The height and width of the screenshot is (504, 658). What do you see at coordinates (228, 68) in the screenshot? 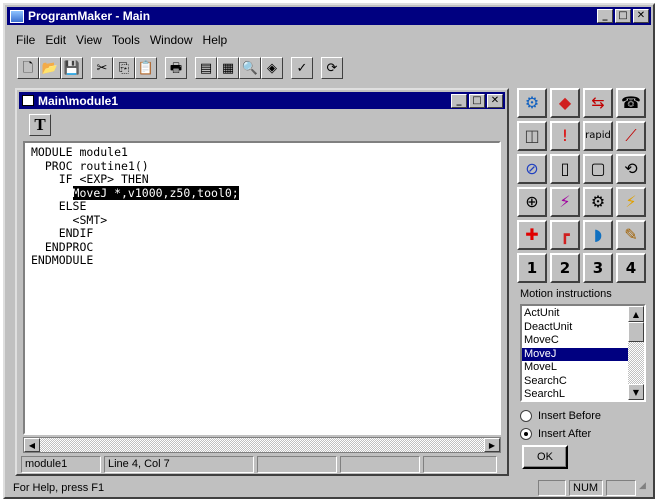
I see `table-icon: ▦` at bounding box center [228, 68].